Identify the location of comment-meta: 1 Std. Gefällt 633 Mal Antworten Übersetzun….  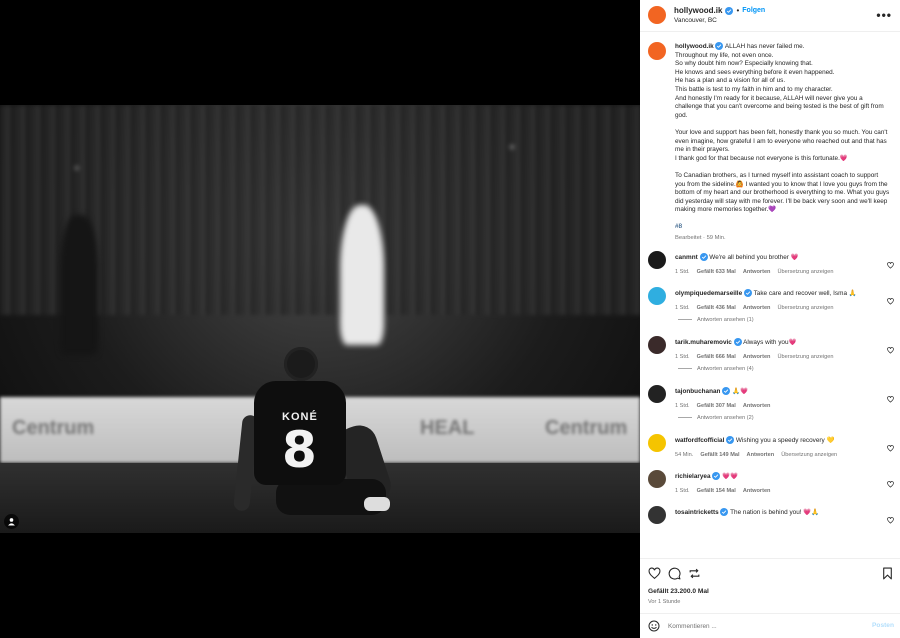
(778, 272).